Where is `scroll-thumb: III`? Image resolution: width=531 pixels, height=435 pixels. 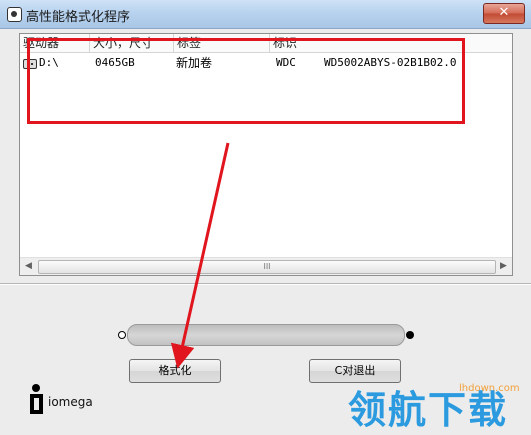 scroll-thumb: III is located at coordinates (267, 267).